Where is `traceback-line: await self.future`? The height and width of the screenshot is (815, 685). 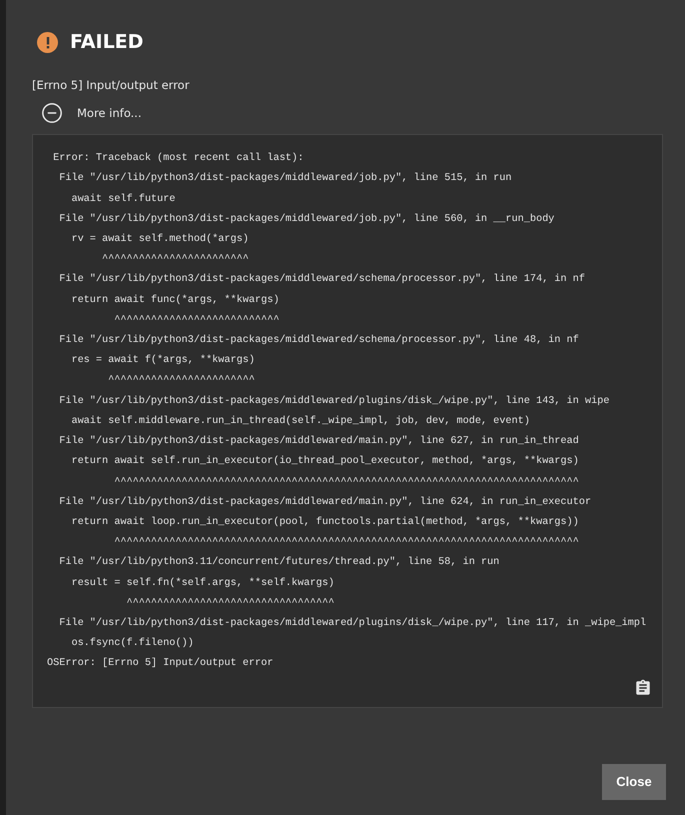 traceback-line: await self.future is located at coordinates (123, 199).